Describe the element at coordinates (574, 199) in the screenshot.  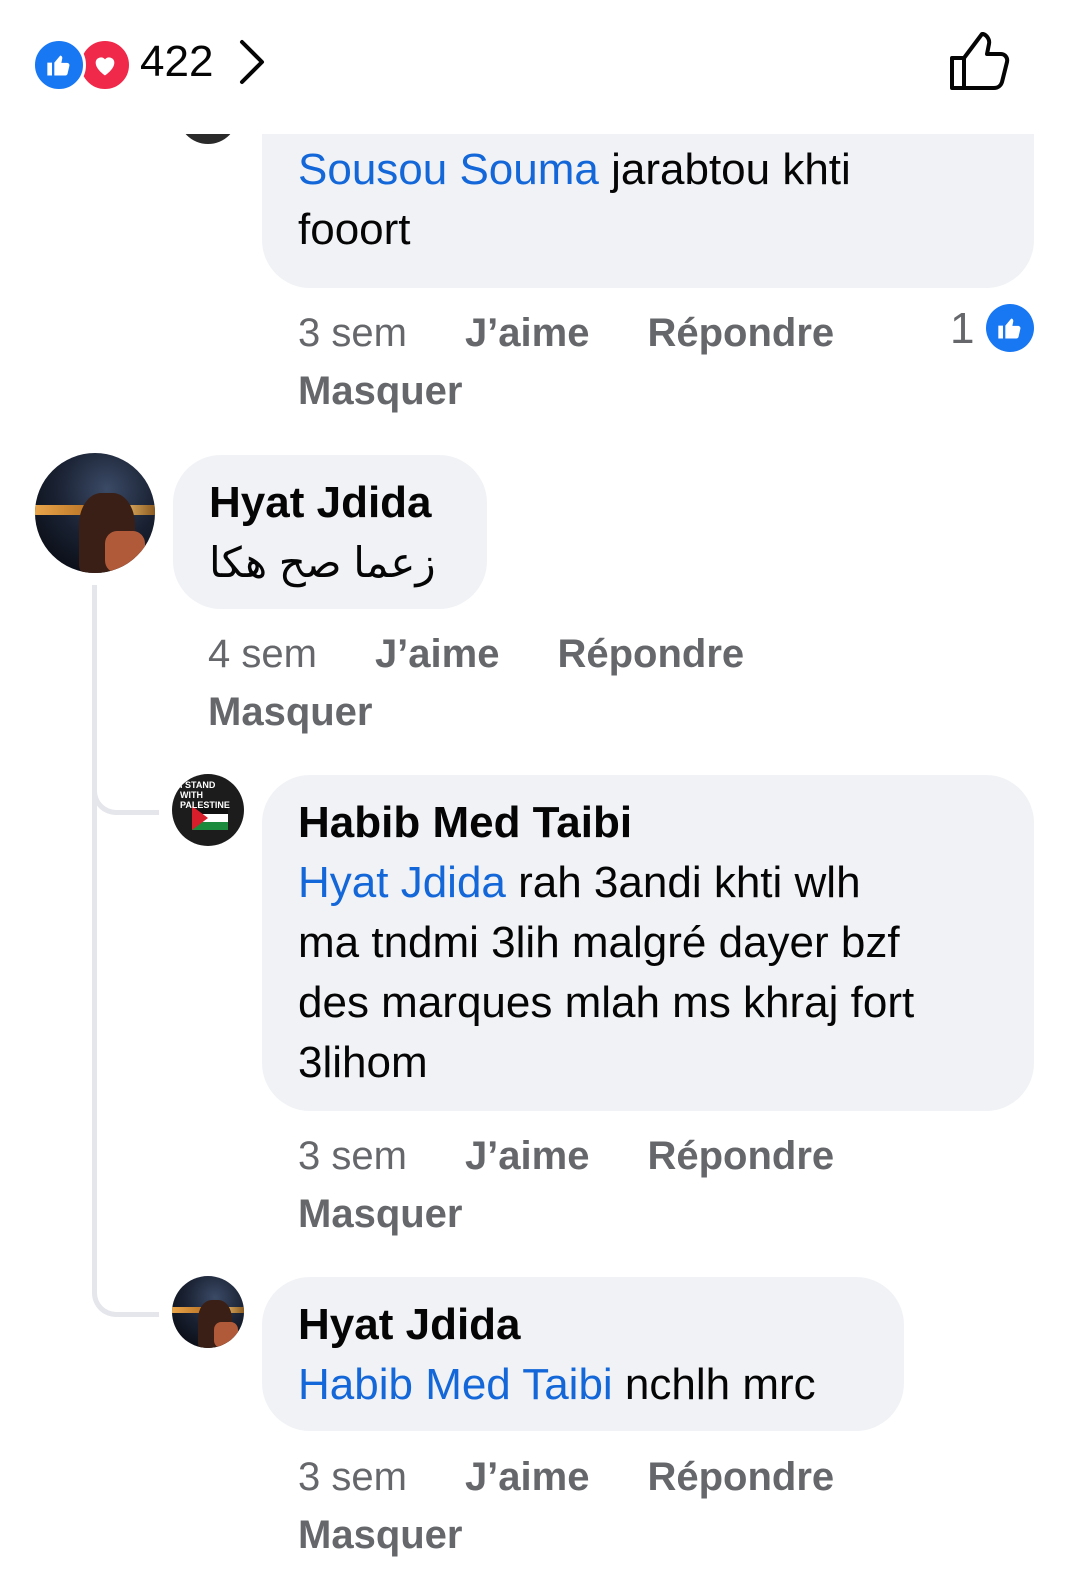
I see `comment-text: Sousou Souma jarabtou khti fooort` at that location.